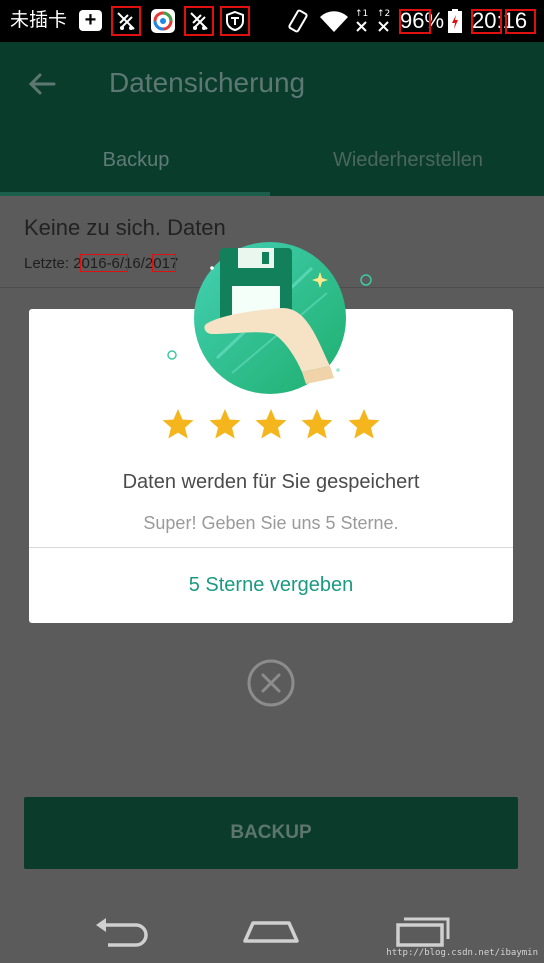 The image size is (544, 963). Describe the element at coordinates (361, 20) in the screenshot. I see `sim1-icon: ↑1` at that location.